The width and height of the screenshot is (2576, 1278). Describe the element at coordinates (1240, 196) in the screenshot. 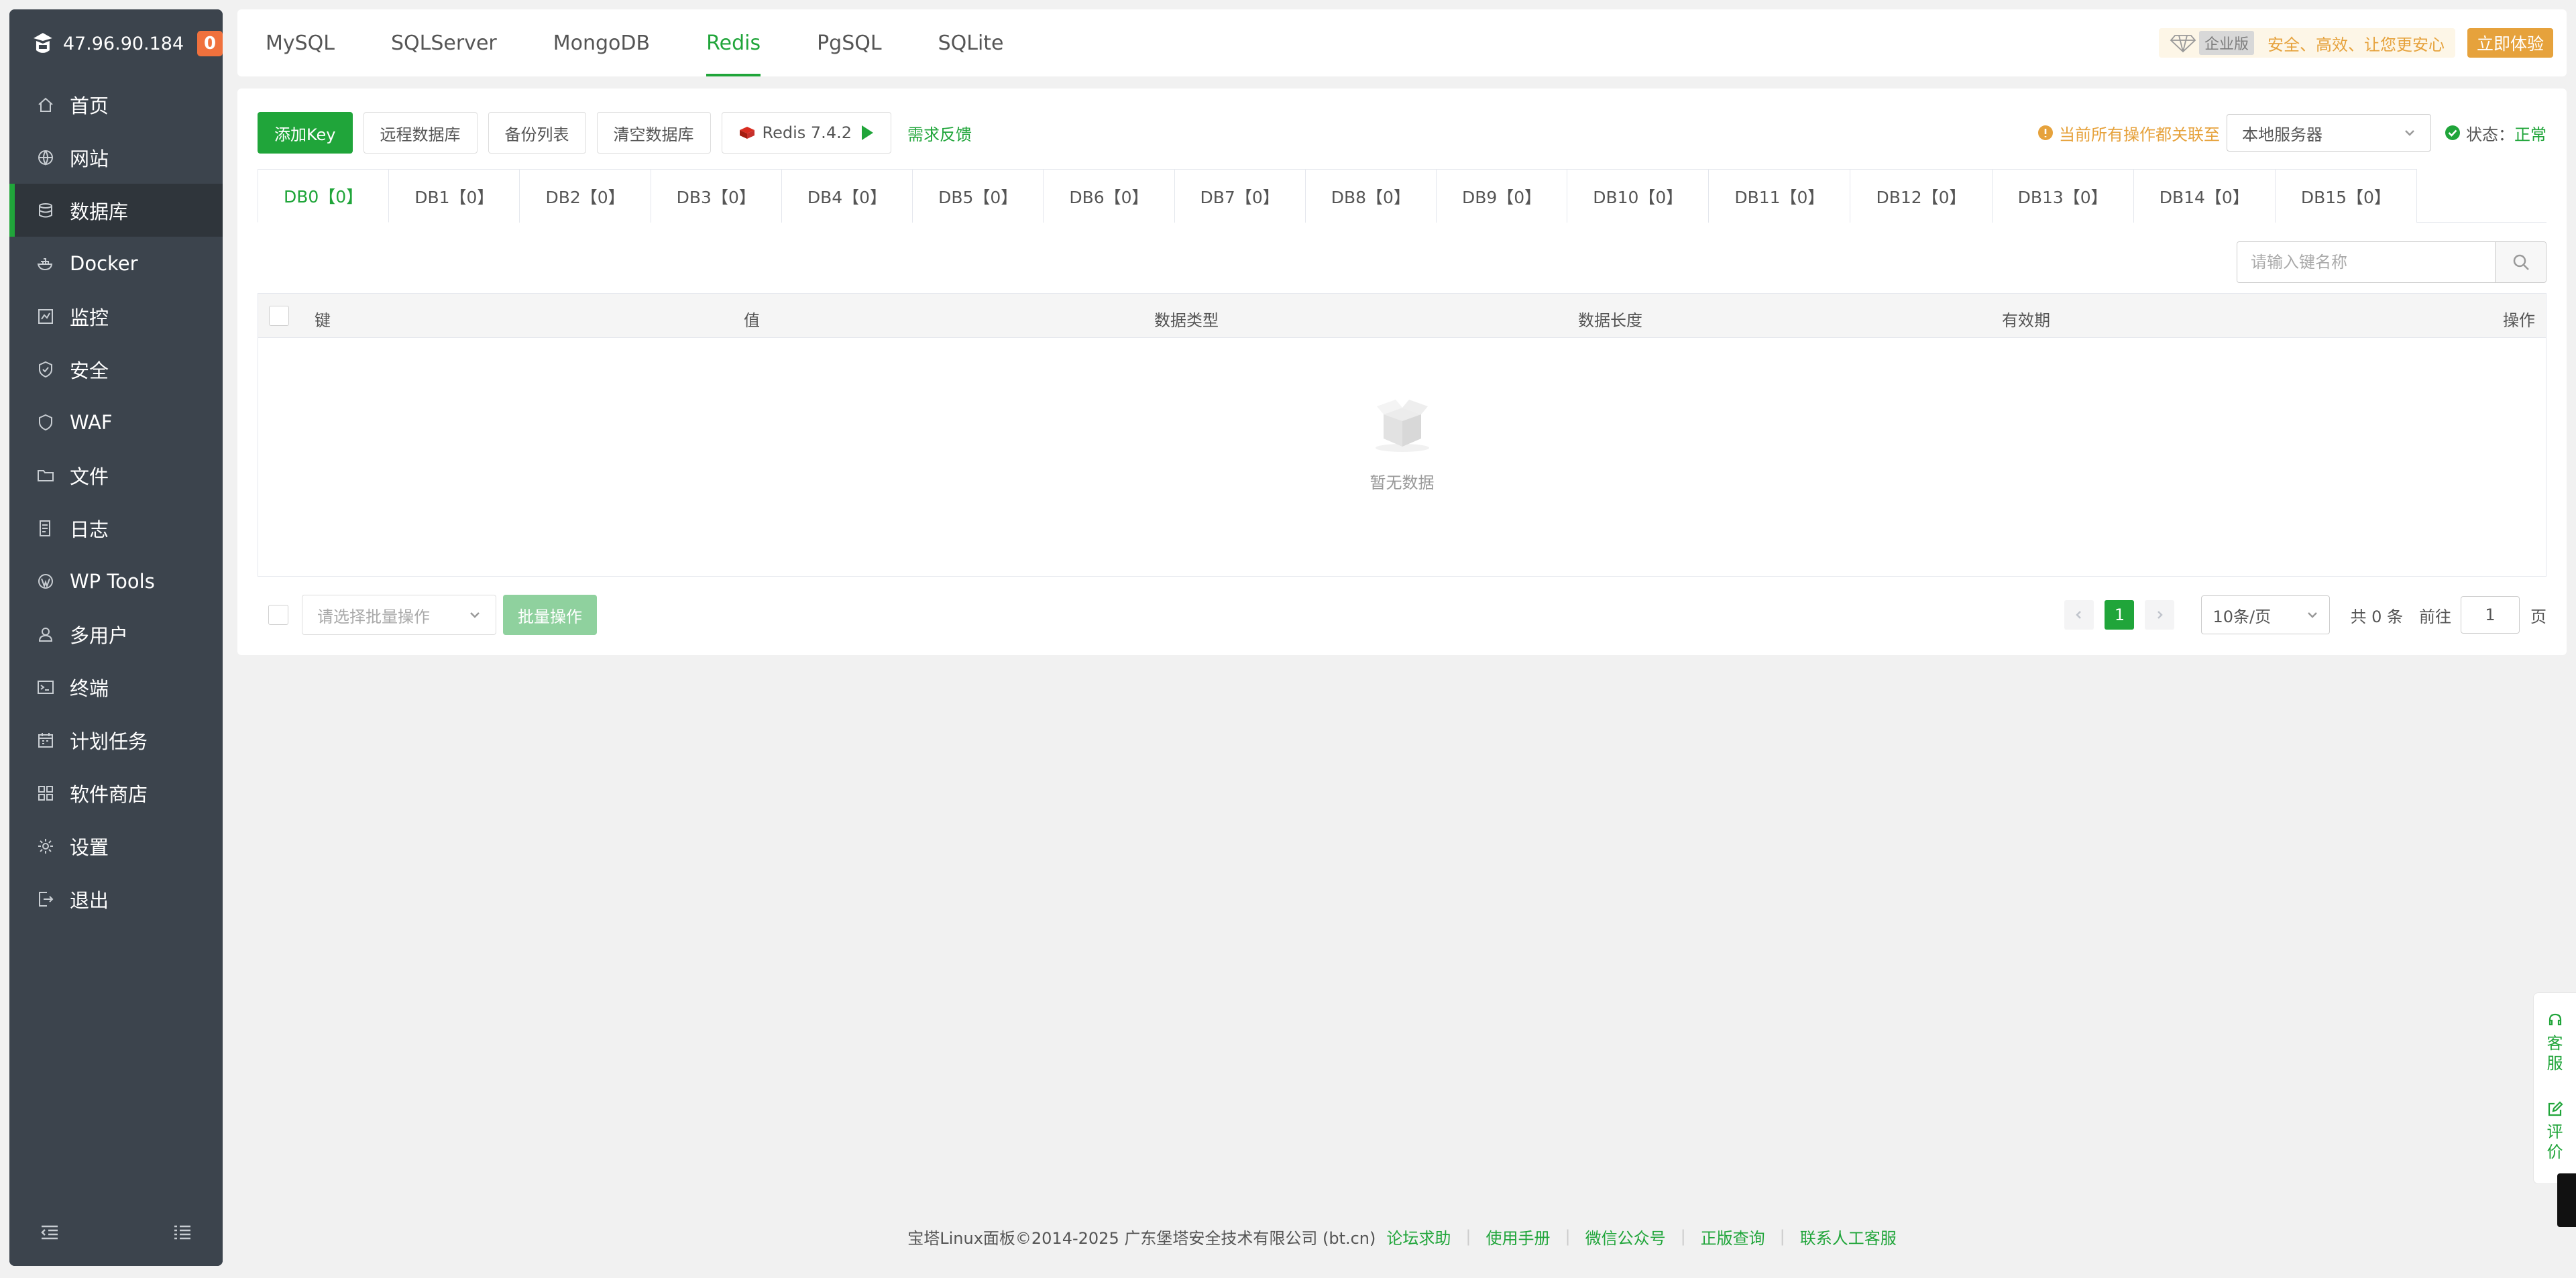

I see `tab-db7: DB7【0】` at that location.